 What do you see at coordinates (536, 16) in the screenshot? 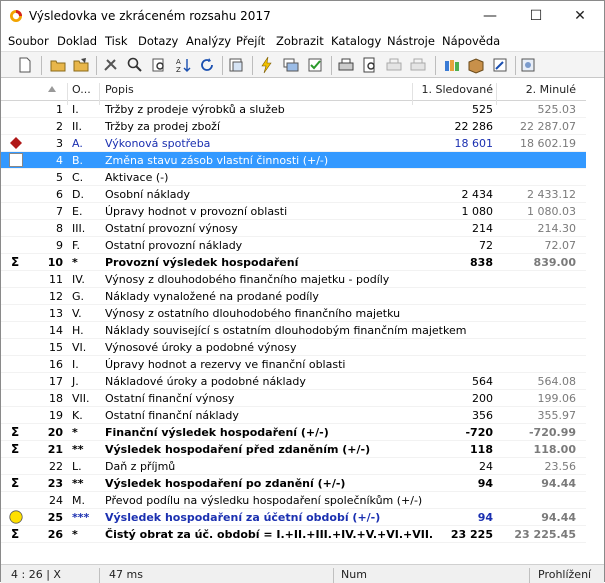
I see `maximize-button: ☐` at bounding box center [536, 16].